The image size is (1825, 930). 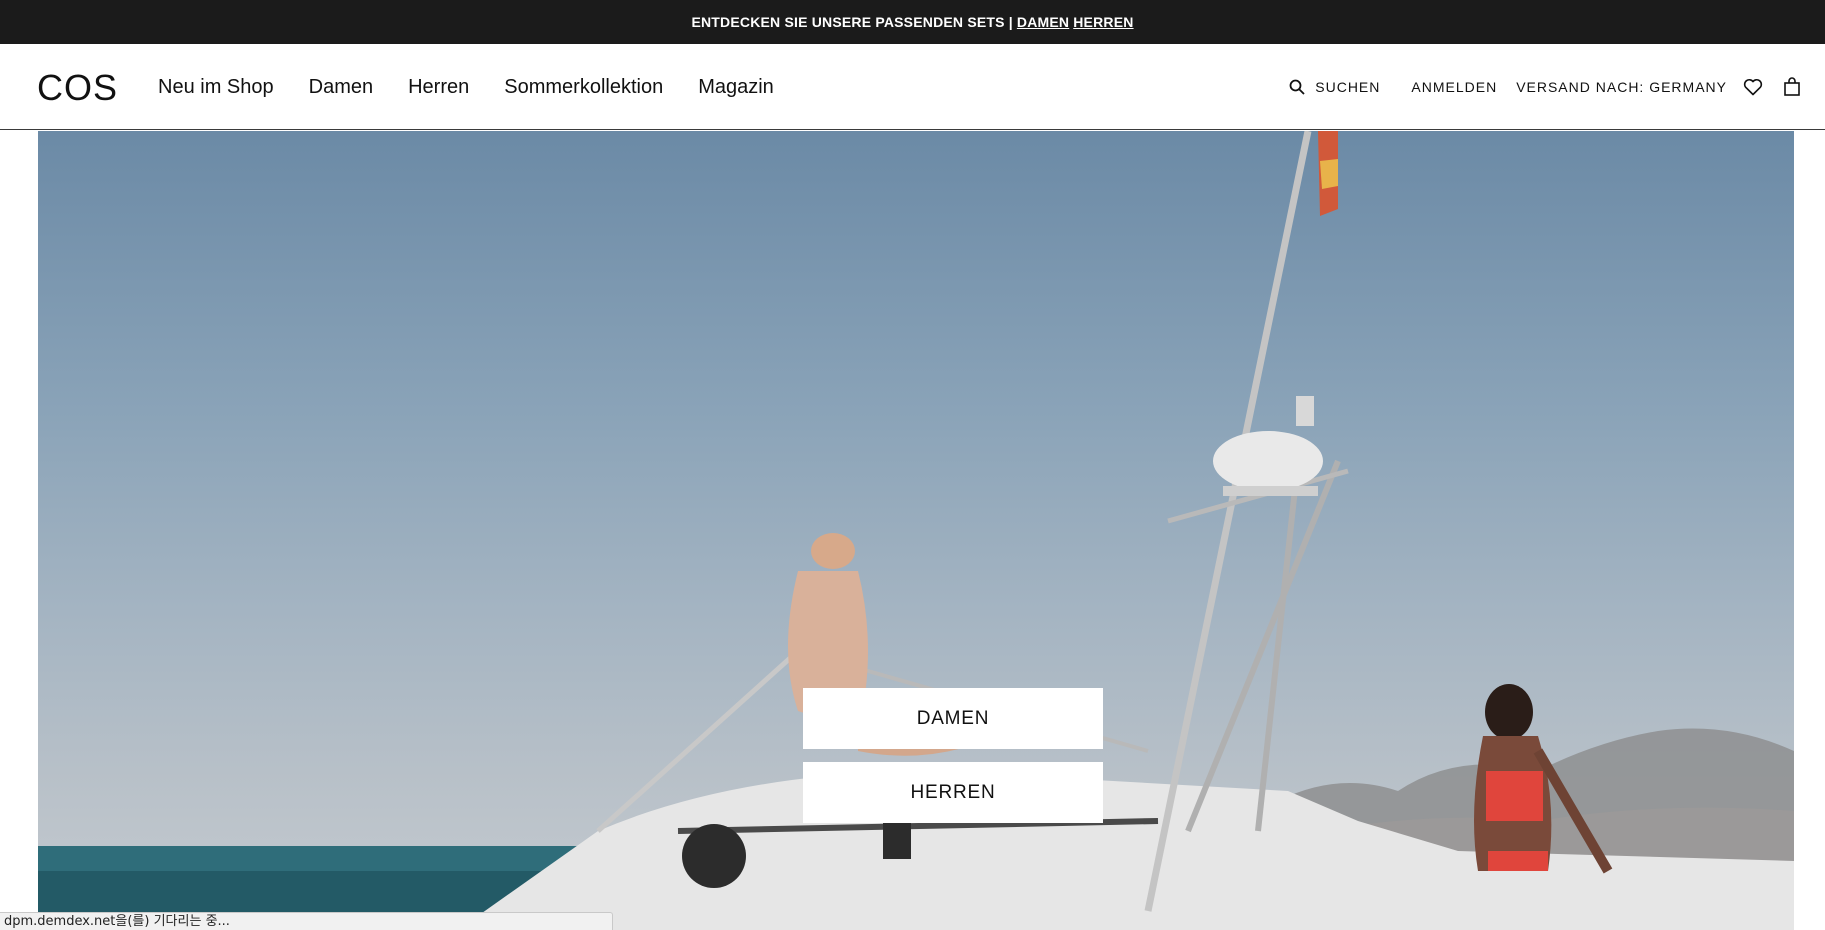 I want to click on shipping-label: VERSAND NACH: GERMANY, so click(x=1621, y=87).